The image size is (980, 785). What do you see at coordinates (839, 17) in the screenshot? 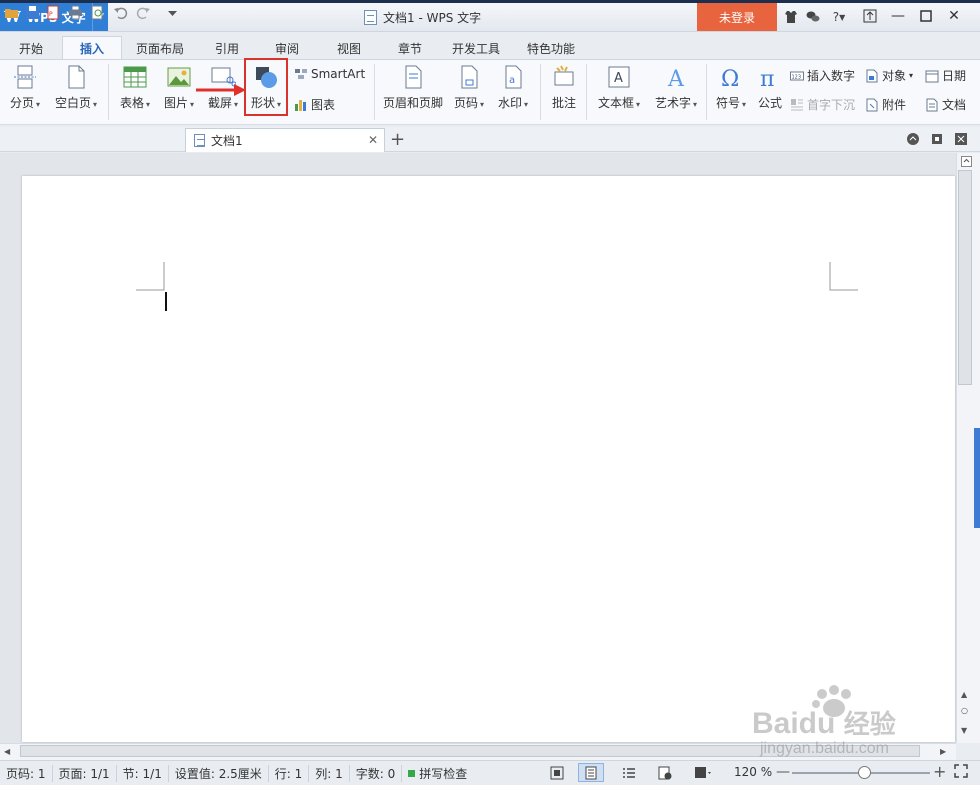
I see `help-icon: ? ▼` at bounding box center [839, 17].